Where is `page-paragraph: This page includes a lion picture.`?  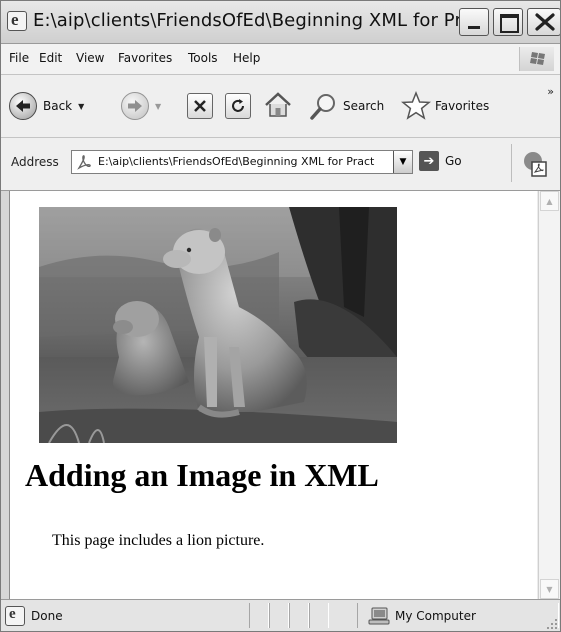
page-paragraph: This page includes a lion picture. is located at coordinates (158, 540).